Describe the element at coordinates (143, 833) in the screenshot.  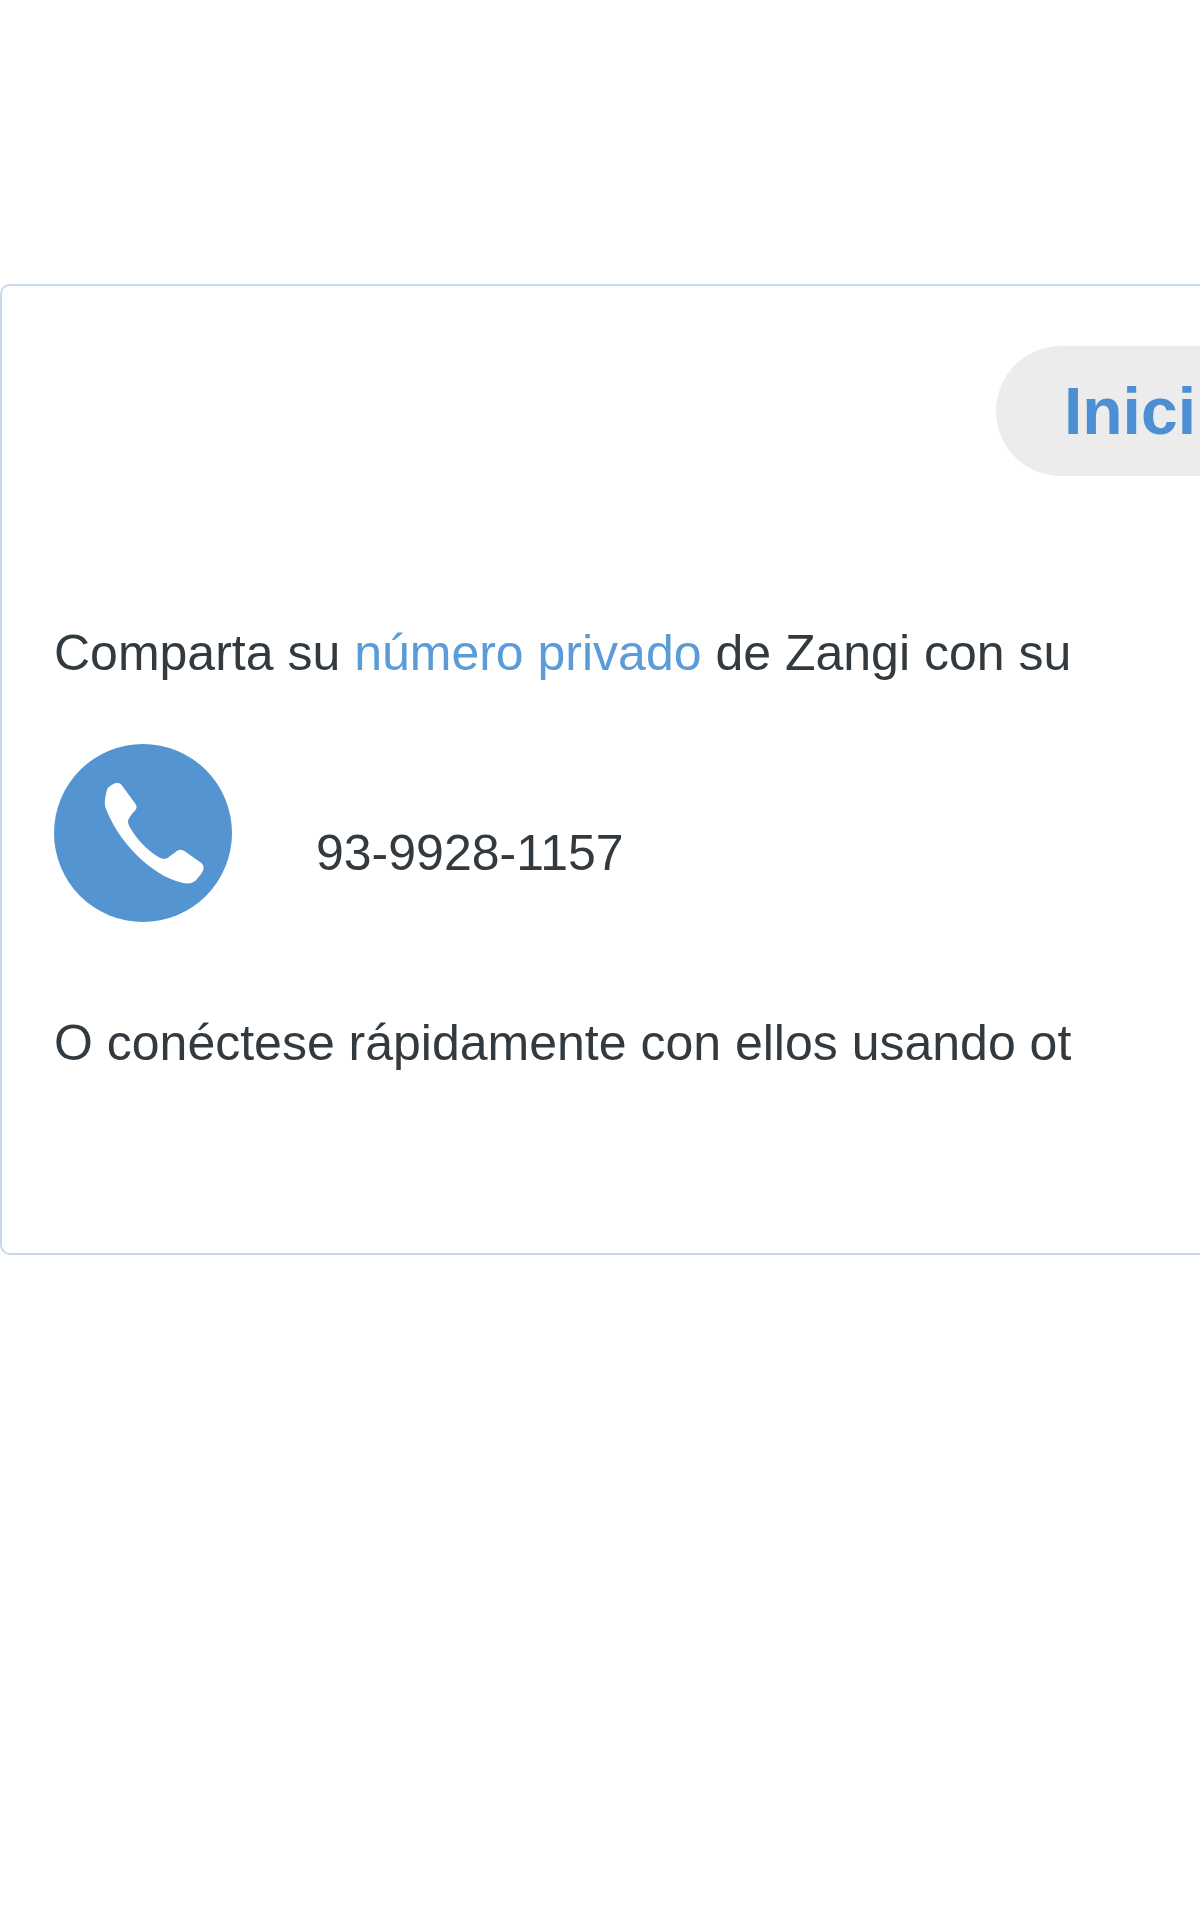
I see `phone-icon` at that location.